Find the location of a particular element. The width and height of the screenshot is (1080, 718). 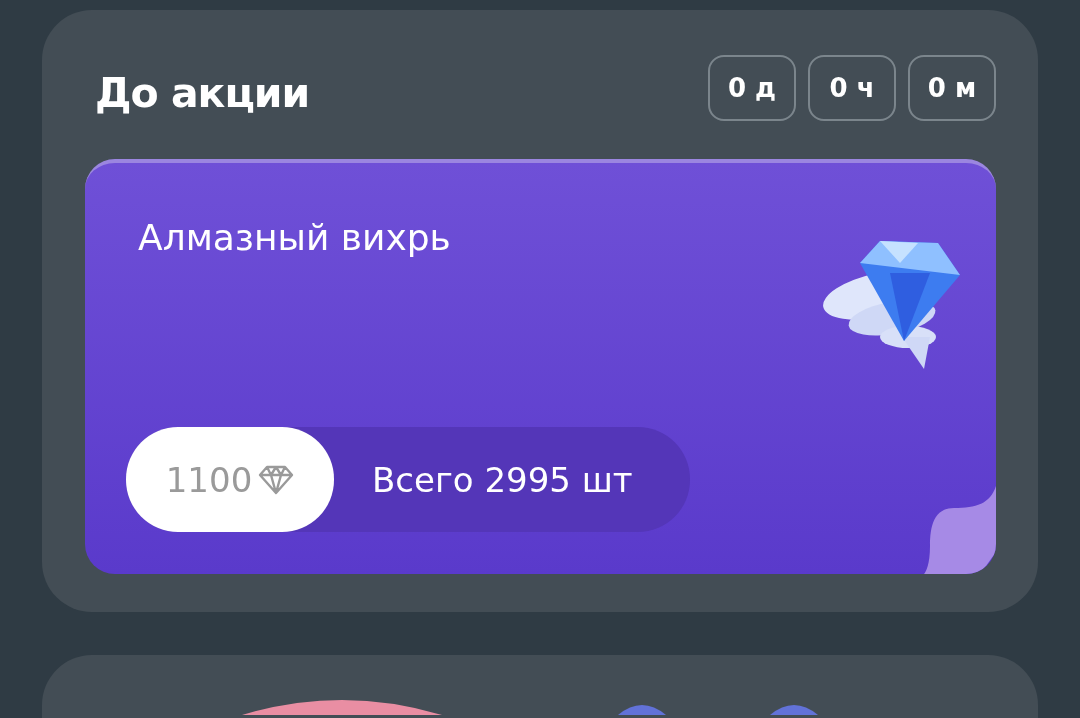

section-title: До акции is located at coordinates (202, 93).